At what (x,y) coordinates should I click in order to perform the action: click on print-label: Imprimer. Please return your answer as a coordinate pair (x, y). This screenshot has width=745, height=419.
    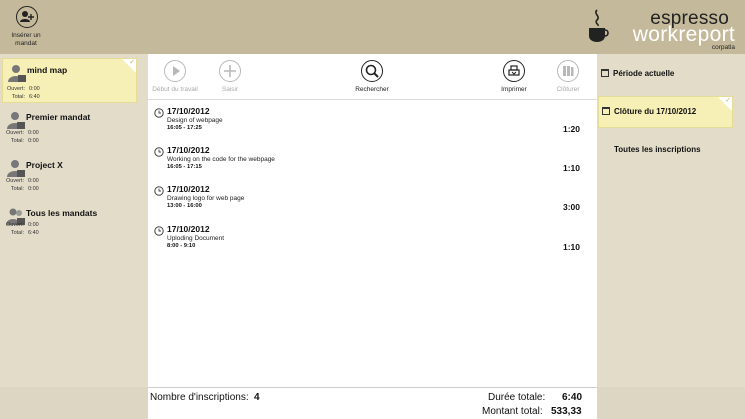
    Looking at the image, I should click on (514, 89).